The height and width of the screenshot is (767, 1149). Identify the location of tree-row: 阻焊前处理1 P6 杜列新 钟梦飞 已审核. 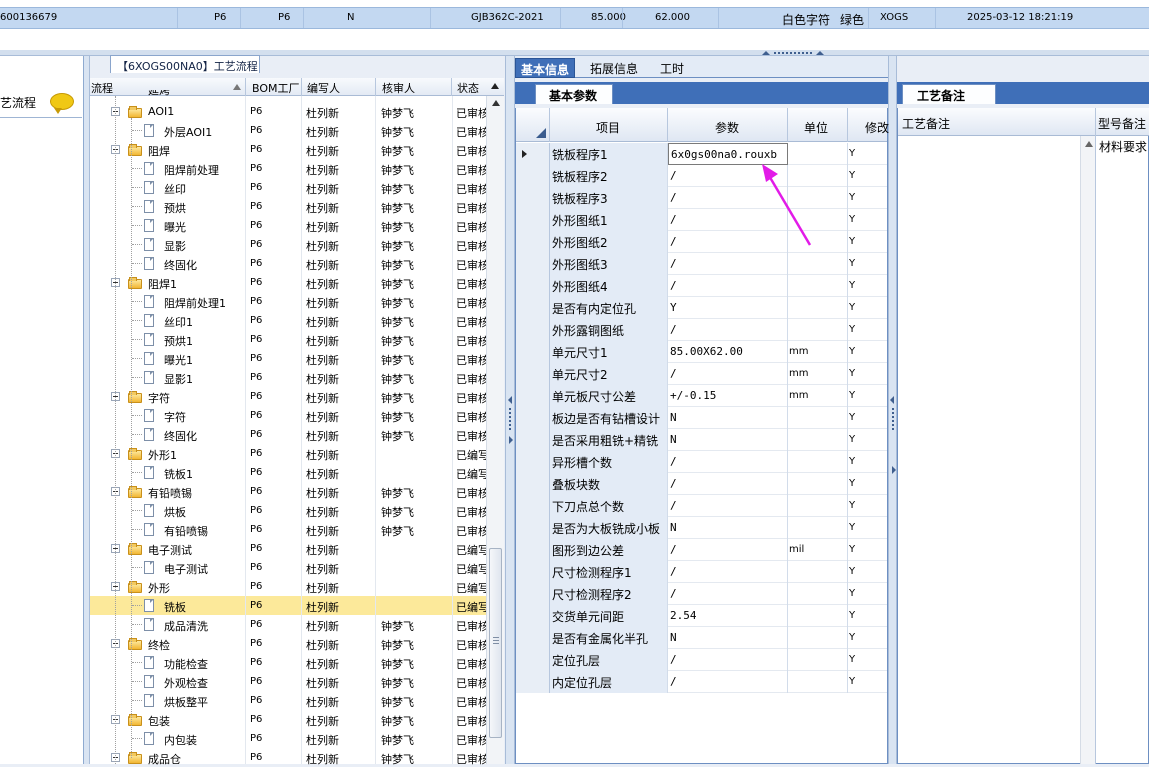
(288, 301).